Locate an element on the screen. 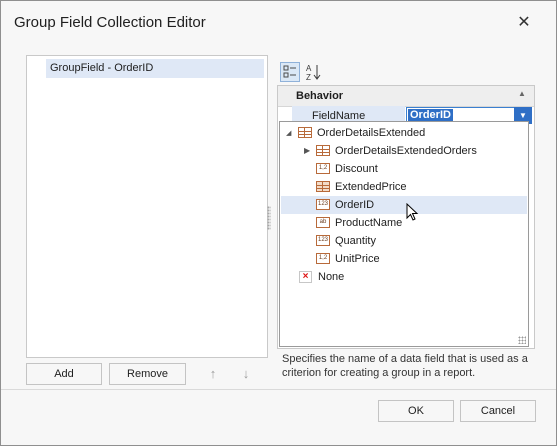 This screenshot has height=446, width=557. tree-item-label: Discount is located at coordinates (356, 169).